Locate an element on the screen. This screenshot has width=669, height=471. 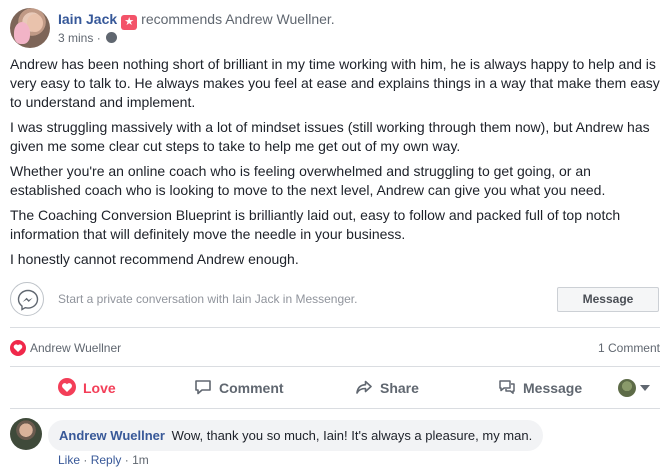
share-label: Share is located at coordinates (399, 388).